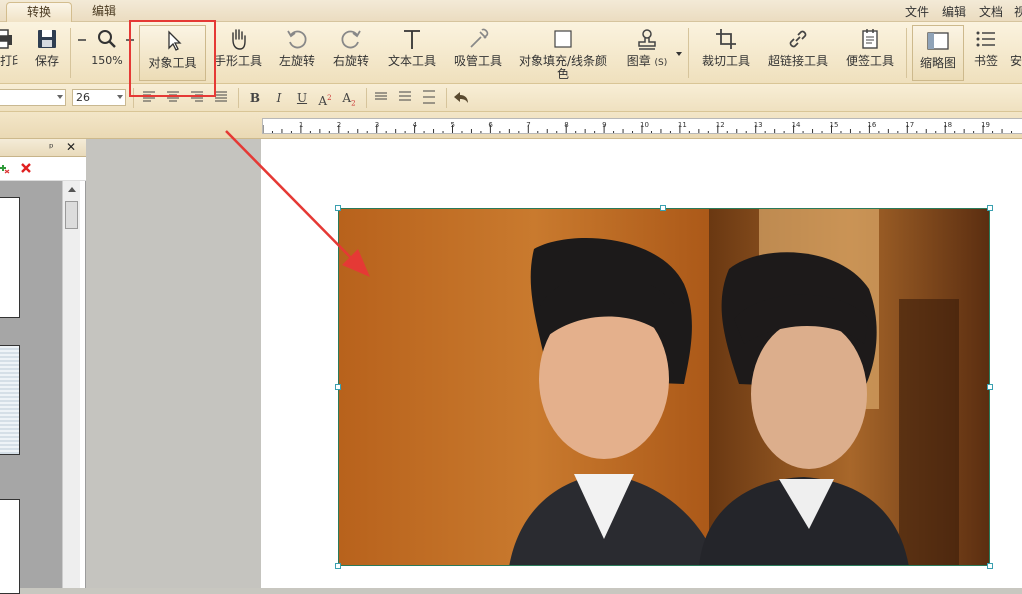 The height and width of the screenshot is (594, 1022). What do you see at coordinates (1018, 11) in the screenshot?
I see `menu-view: 视` at bounding box center [1018, 11].